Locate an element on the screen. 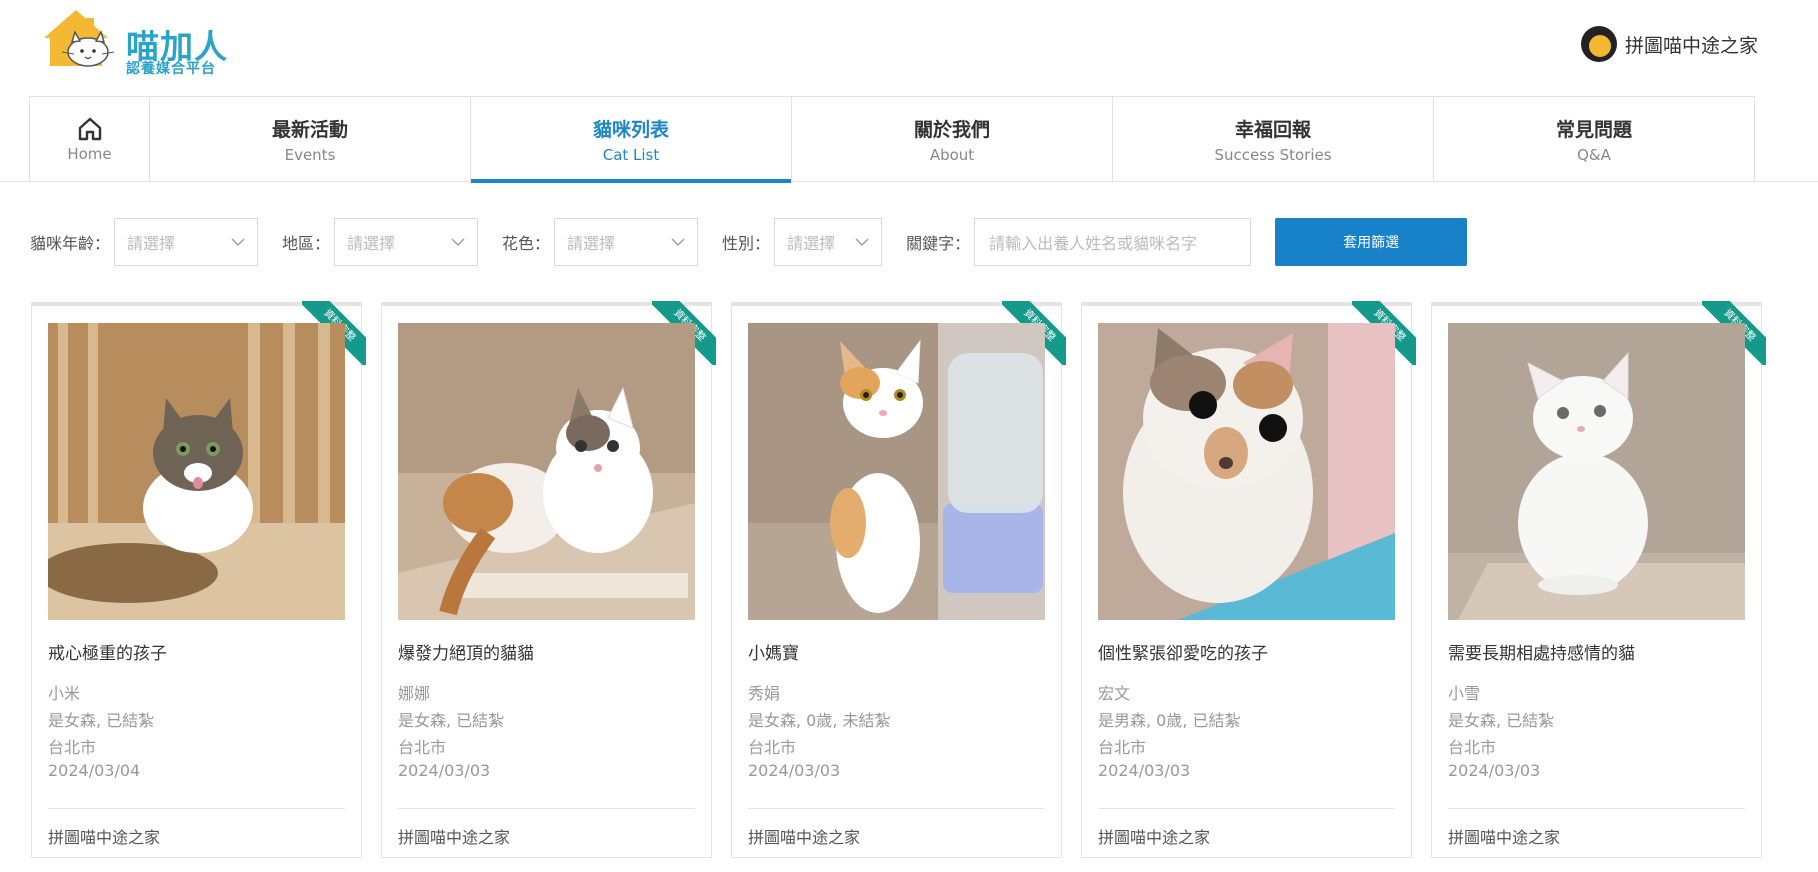 This screenshot has width=1818, height=872. color-select: 請選擇 is located at coordinates (626, 242).